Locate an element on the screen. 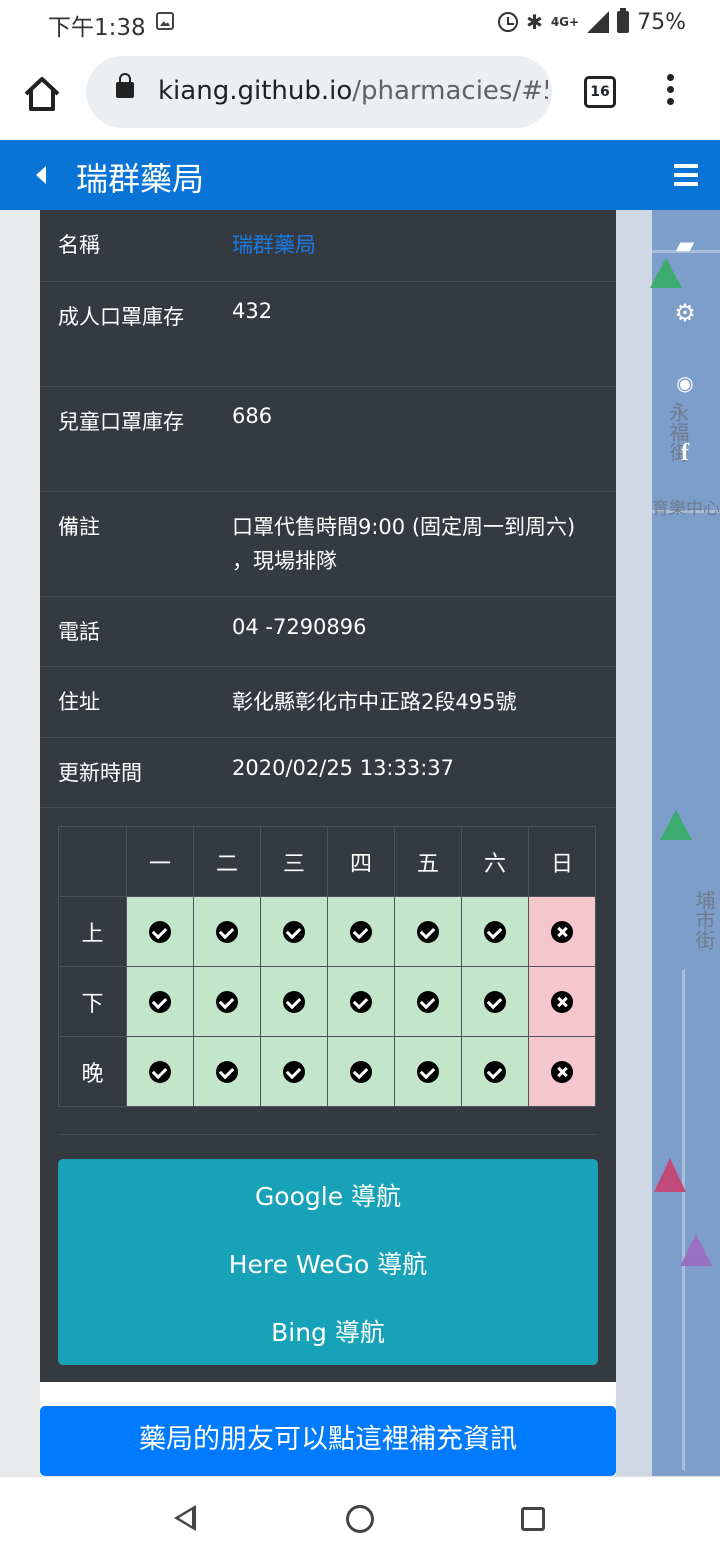 Image resolution: width=720 pixels, height=1560 pixels. schedule-period-label: 晚 is located at coordinates (92, 1071).